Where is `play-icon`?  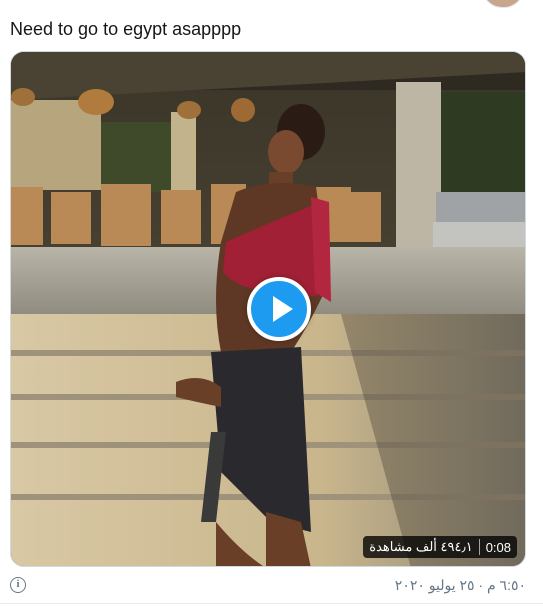
play-icon is located at coordinates (283, 309).